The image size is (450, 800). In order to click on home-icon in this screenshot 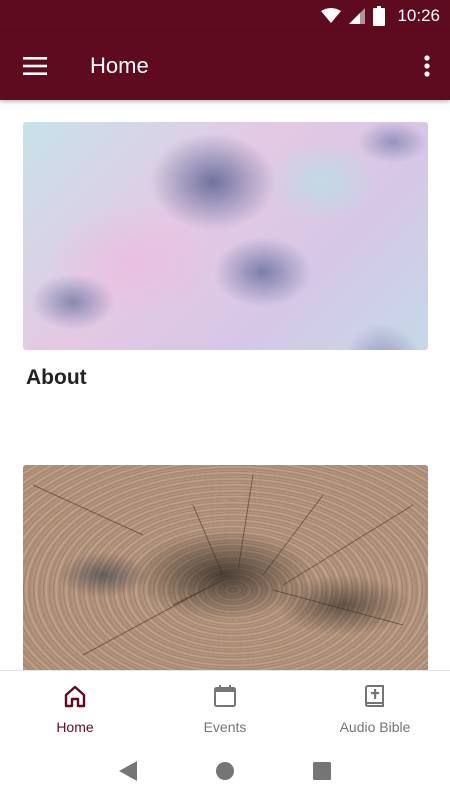, I will do `click(75, 698)`.